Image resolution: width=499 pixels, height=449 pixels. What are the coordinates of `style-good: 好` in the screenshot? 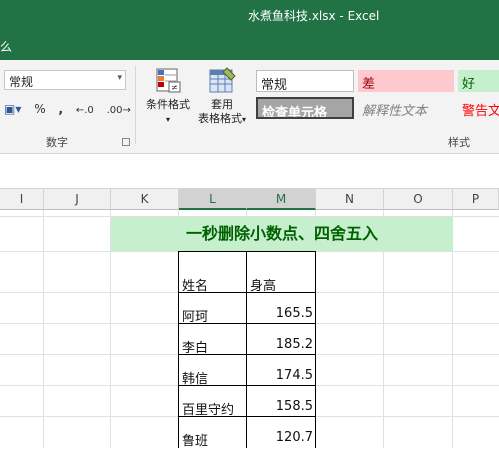 It's located at (478, 81).